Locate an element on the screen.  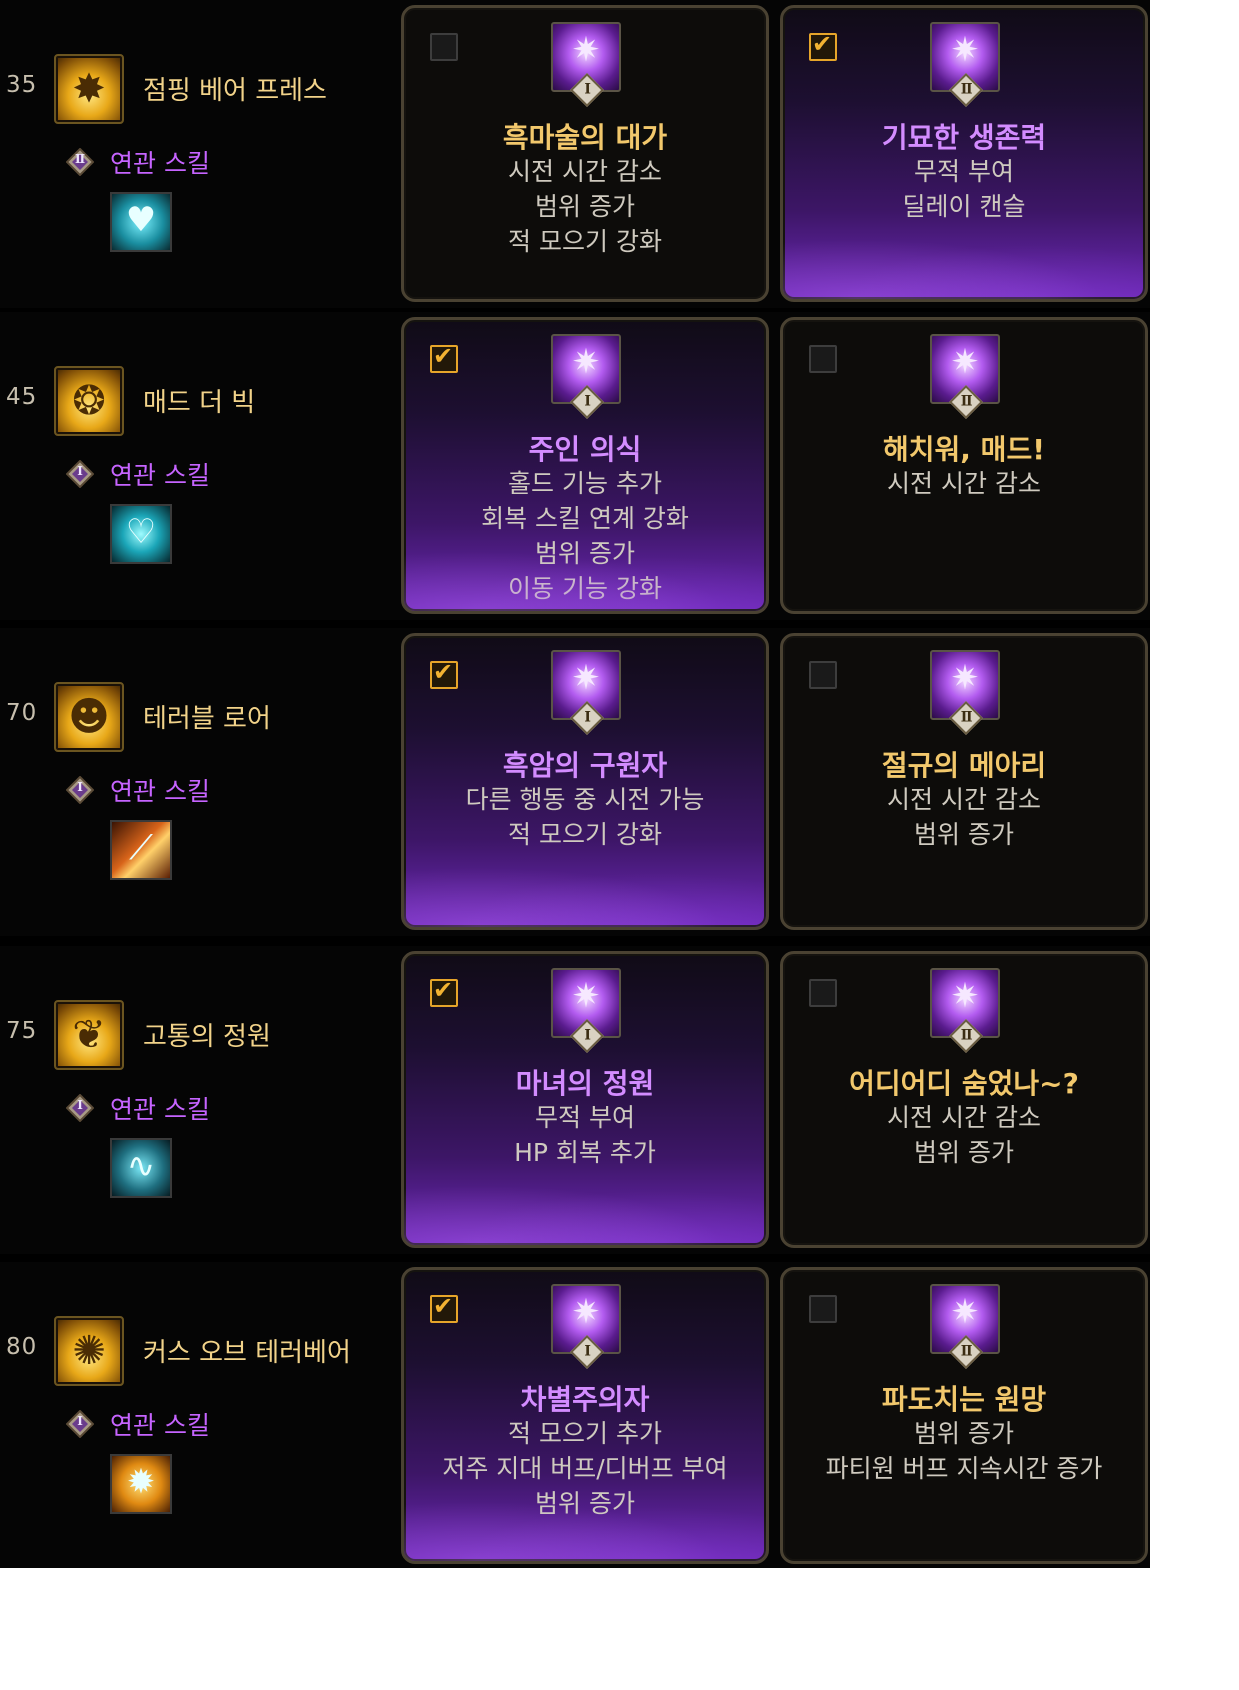
related-rank-badge: Ⅱ is located at coordinates (80, 162).